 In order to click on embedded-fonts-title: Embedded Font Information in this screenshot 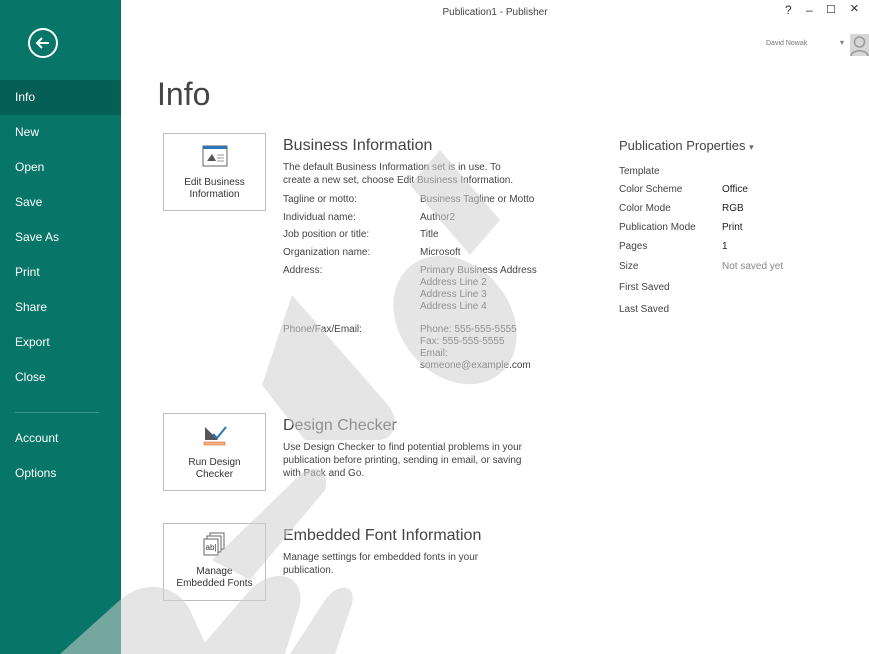, I will do `click(382, 535)`.